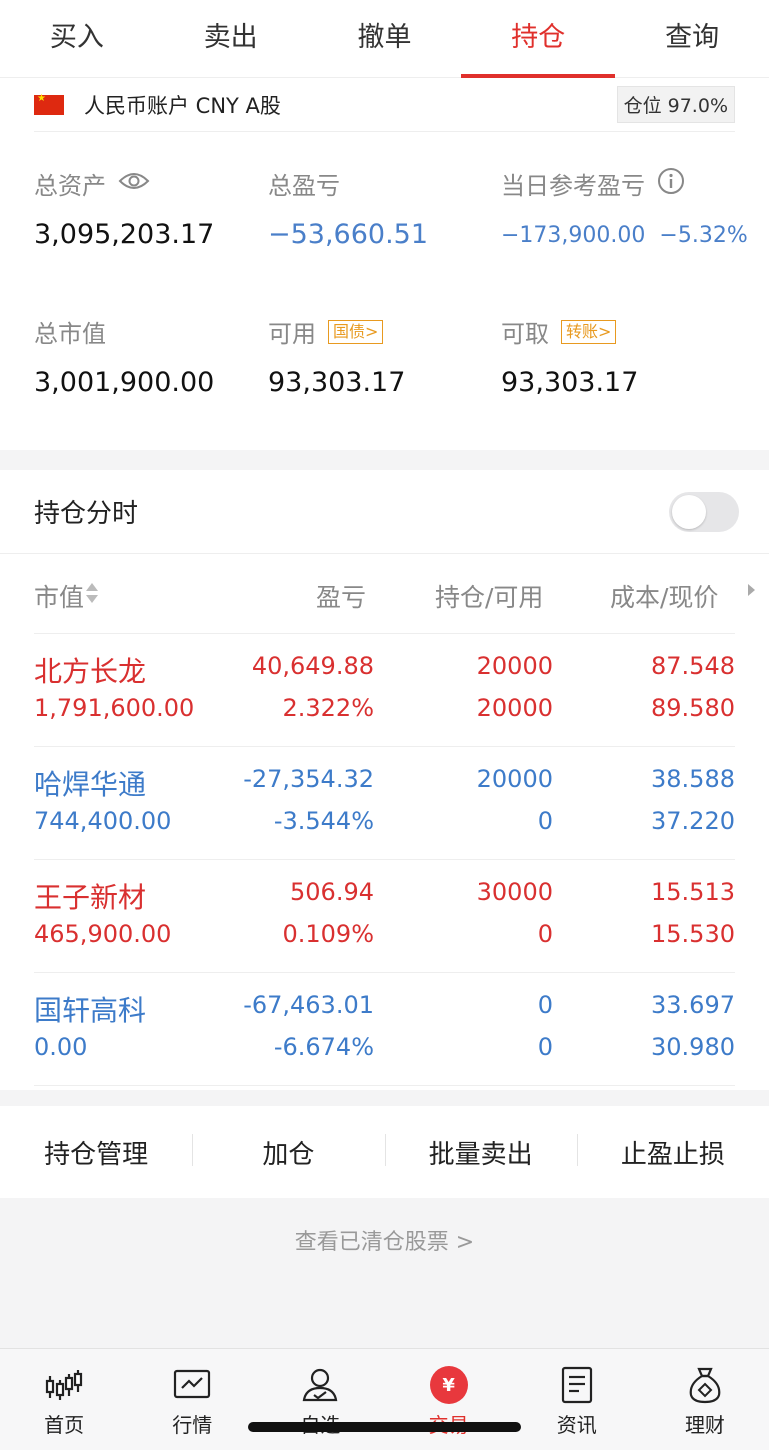 The width and height of the screenshot is (769, 1450). I want to click on nav-wealth: 理财, so click(705, 1399).